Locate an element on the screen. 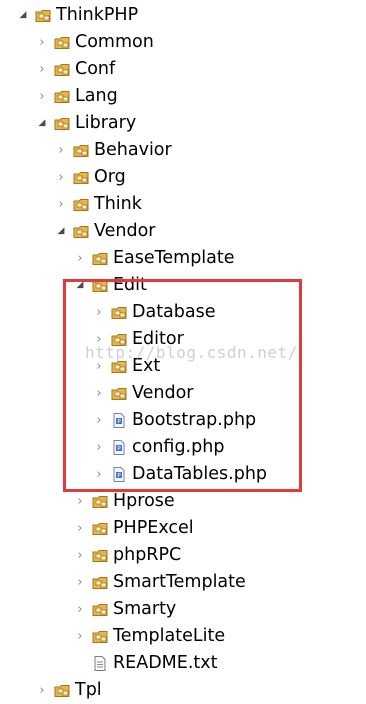  tree-item-smarttemplate: › SmartTemplate is located at coordinates (183, 582).